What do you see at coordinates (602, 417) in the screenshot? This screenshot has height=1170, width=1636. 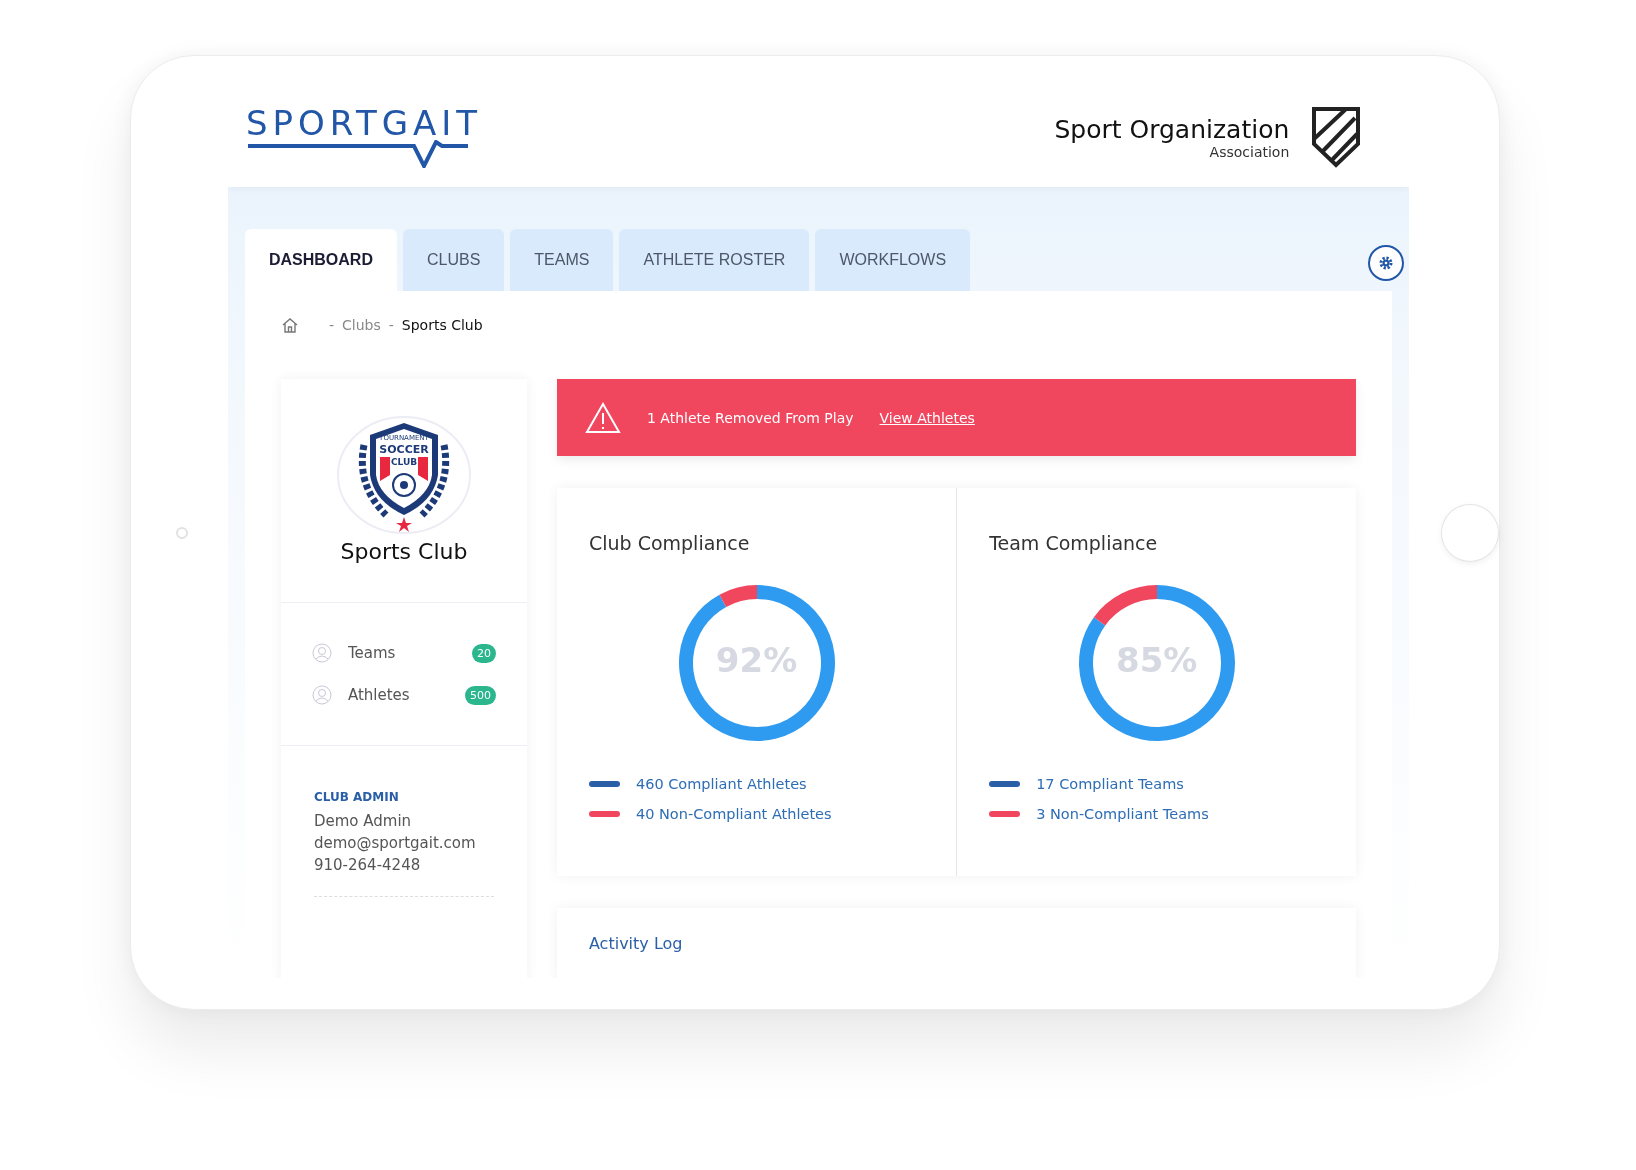 I see `warning-icon` at bounding box center [602, 417].